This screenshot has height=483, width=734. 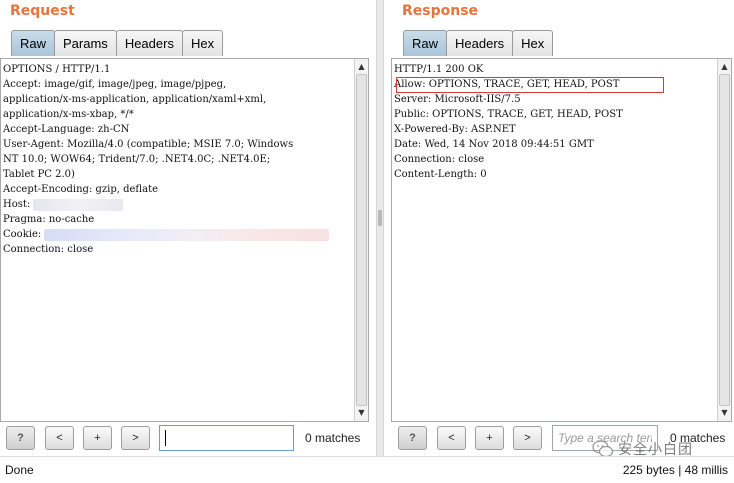 What do you see at coordinates (59, 438) in the screenshot?
I see `request-prev-button: <` at bounding box center [59, 438].